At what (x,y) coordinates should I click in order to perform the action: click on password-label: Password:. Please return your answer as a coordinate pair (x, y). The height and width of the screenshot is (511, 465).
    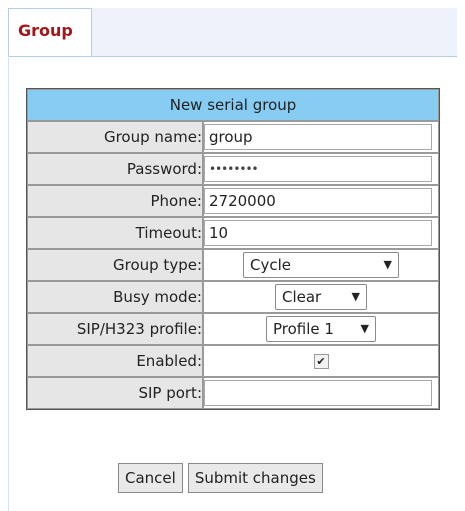
    Looking at the image, I should click on (115, 169).